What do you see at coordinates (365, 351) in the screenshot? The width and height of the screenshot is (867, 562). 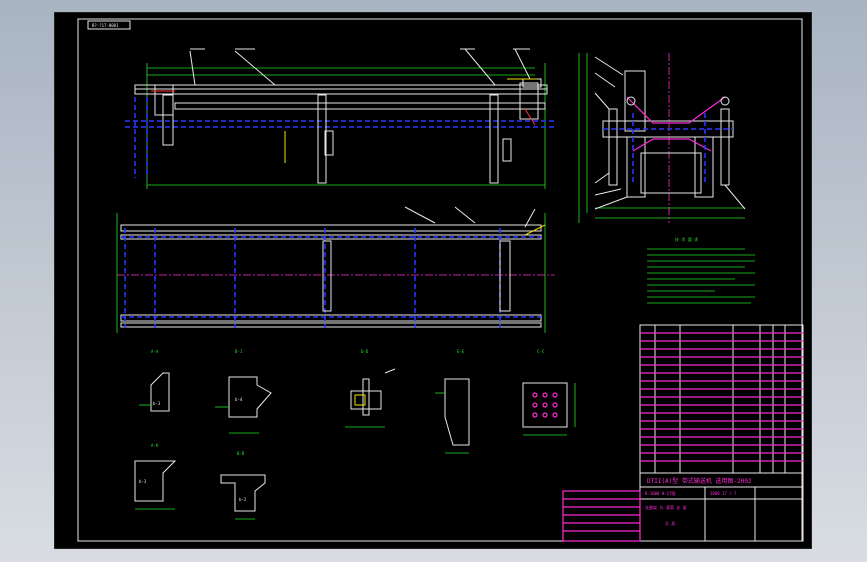 I see `detail-label-3: D-D` at bounding box center [365, 351].